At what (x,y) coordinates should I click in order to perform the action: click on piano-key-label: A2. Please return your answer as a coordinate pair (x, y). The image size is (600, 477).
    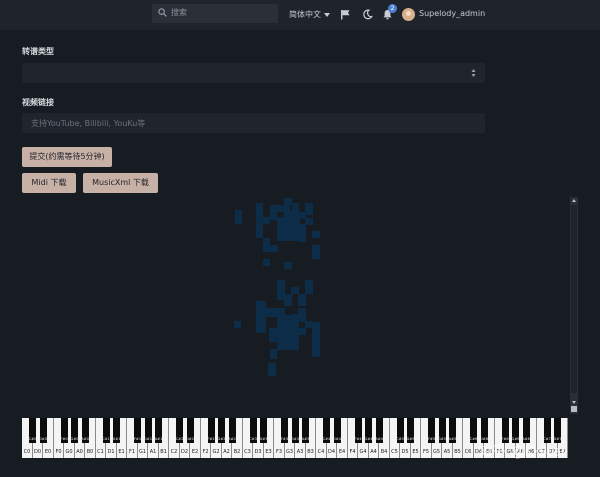
    Looking at the image, I should click on (226, 452).